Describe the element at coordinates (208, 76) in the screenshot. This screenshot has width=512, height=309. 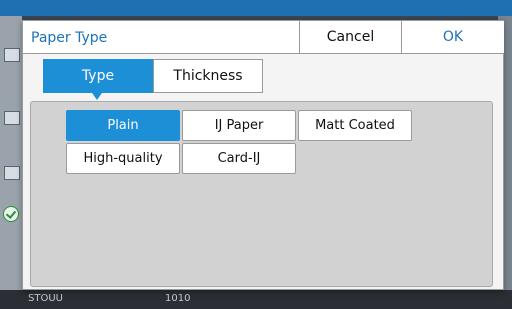
I see `tab-thickness: Thickness` at that location.